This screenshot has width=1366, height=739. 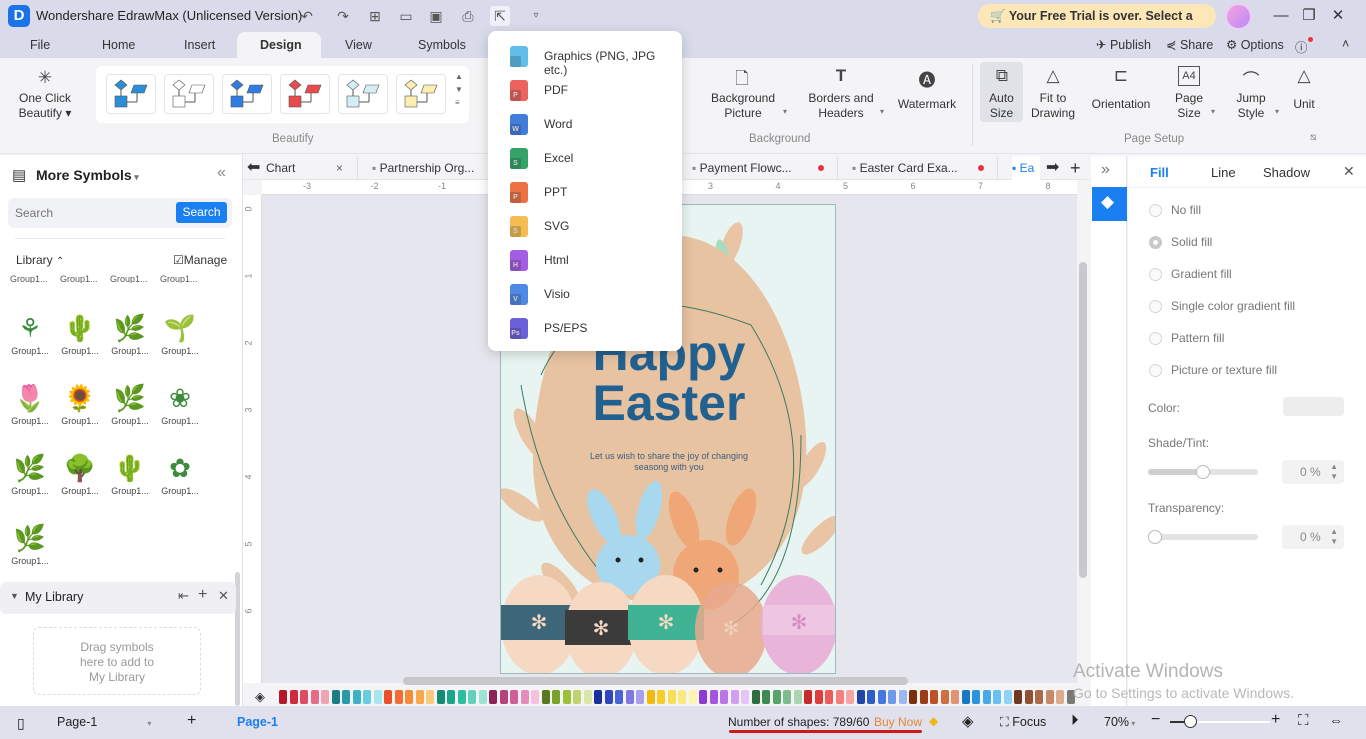 I want to click on chevron-down-icon: ▾, so click(x=1277, y=111).